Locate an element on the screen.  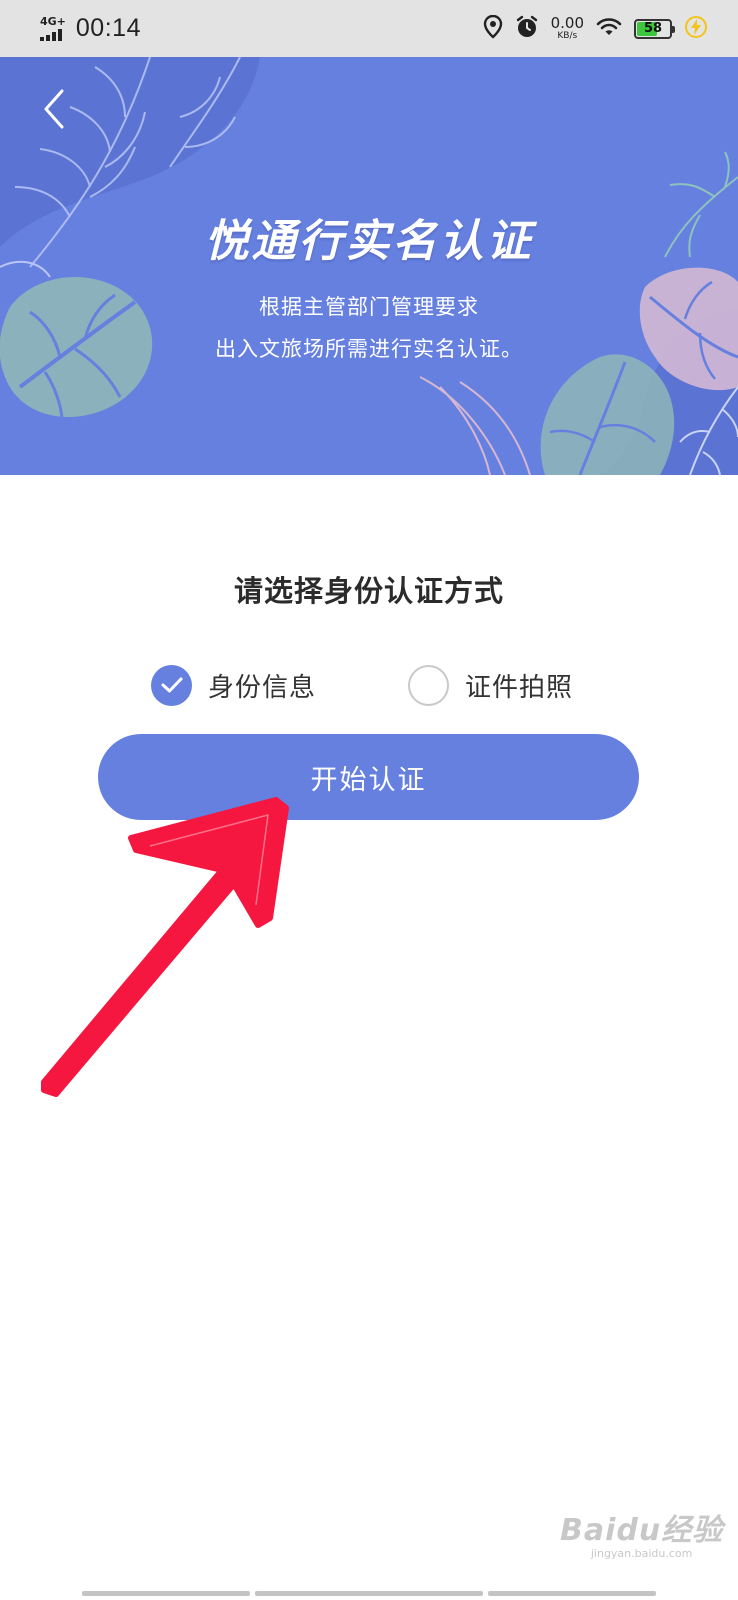
radio-unchecked-icon is located at coordinates (428, 685).